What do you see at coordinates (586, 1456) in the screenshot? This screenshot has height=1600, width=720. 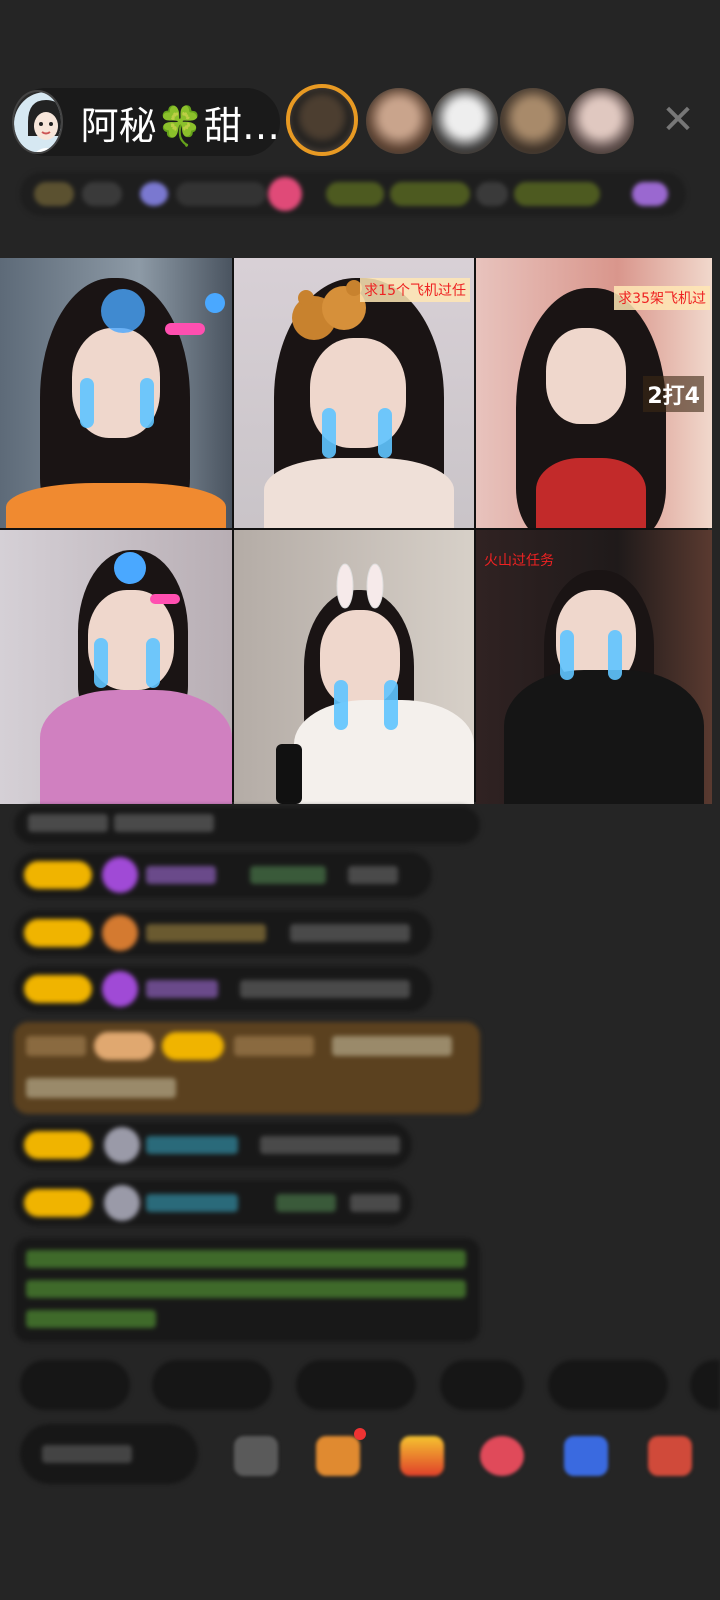 I see `message-icon` at bounding box center [586, 1456].